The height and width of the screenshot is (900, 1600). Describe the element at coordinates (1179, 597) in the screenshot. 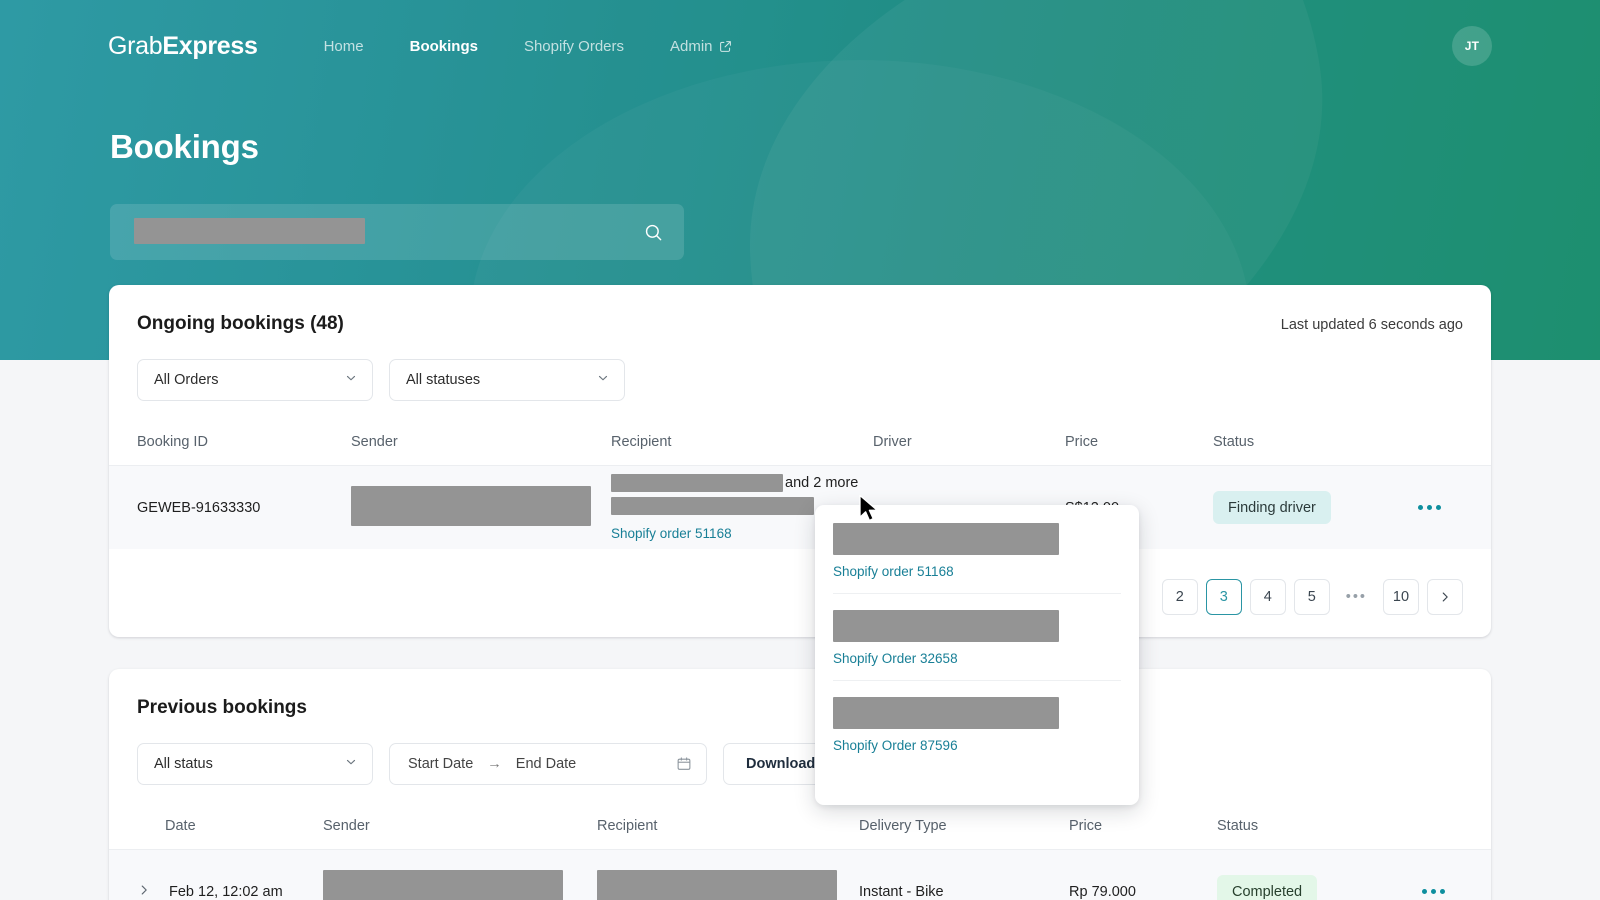

I see `page-button-2: 2` at that location.